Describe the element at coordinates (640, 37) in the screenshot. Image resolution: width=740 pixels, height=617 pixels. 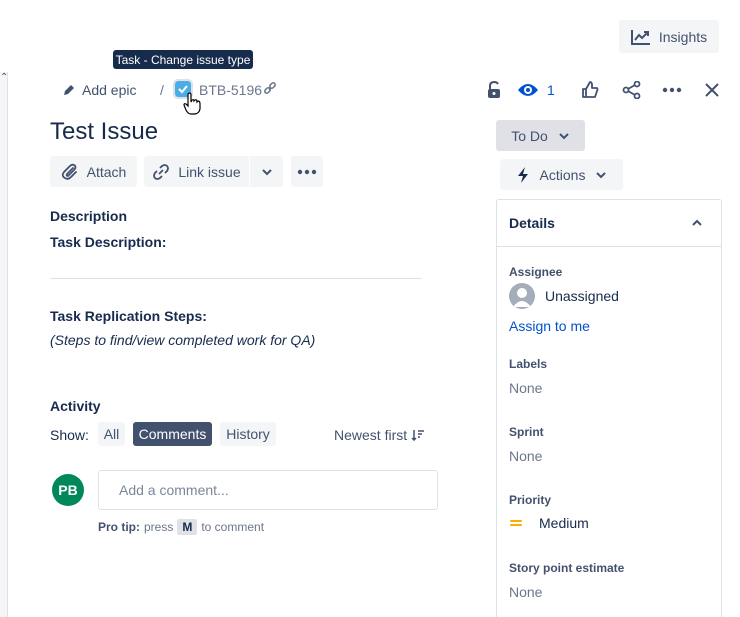
I see `trend-chart-icon` at that location.